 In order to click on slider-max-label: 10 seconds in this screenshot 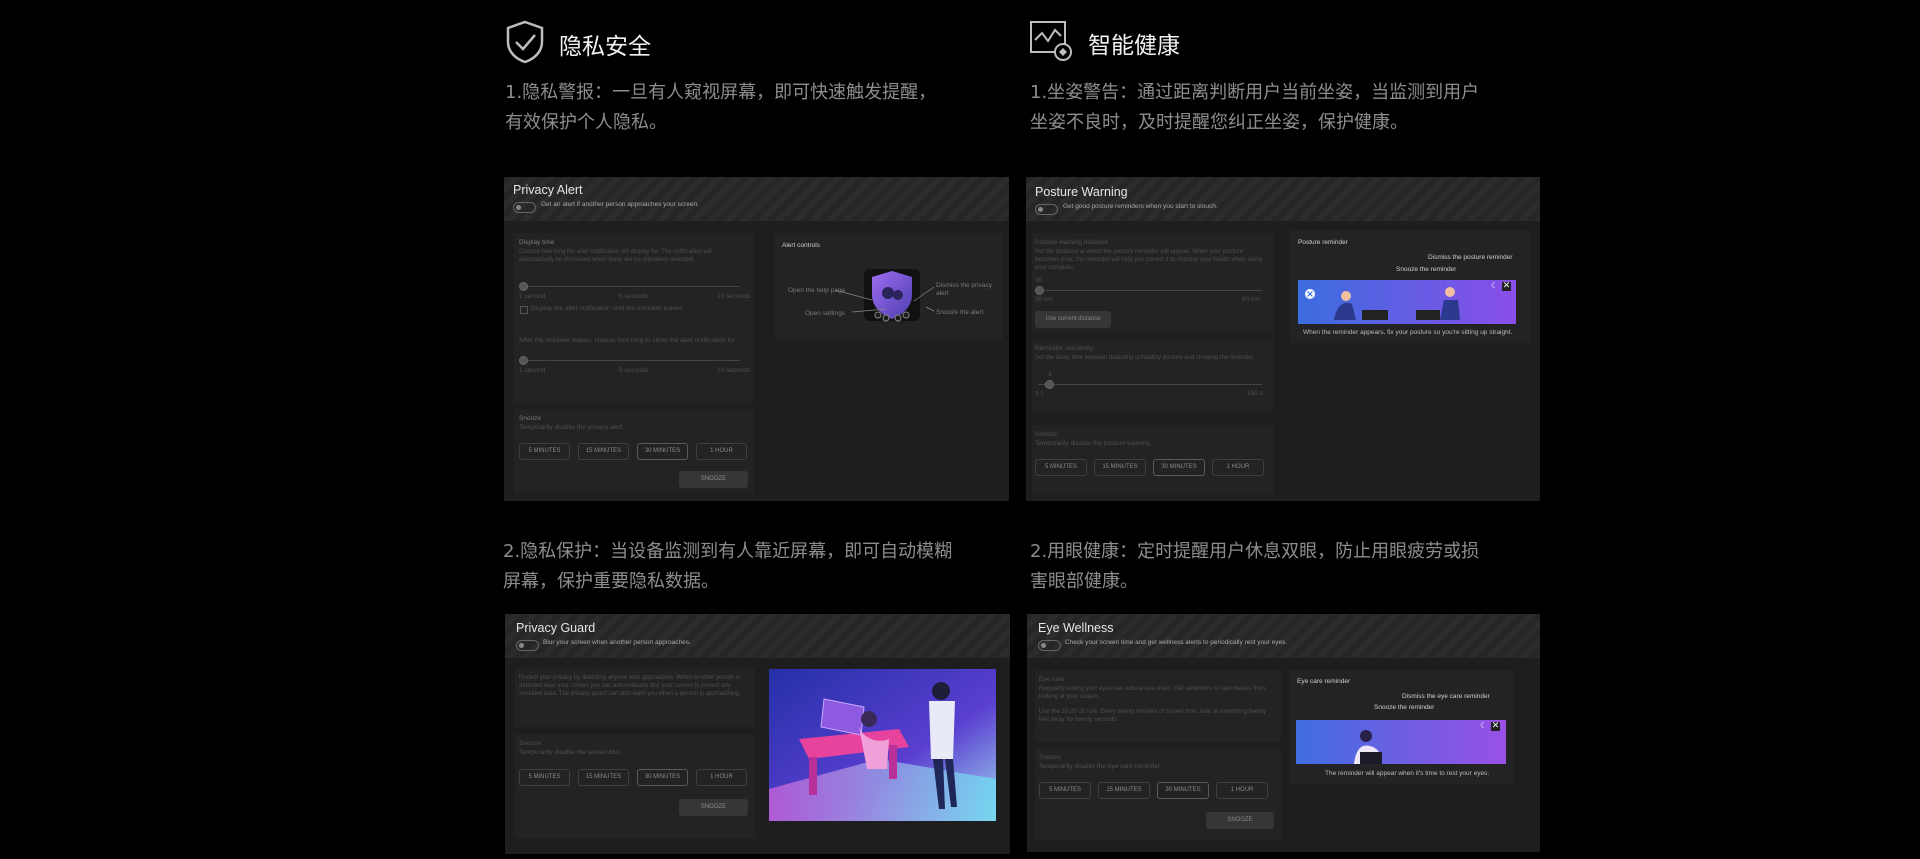, I will do `click(734, 296)`.